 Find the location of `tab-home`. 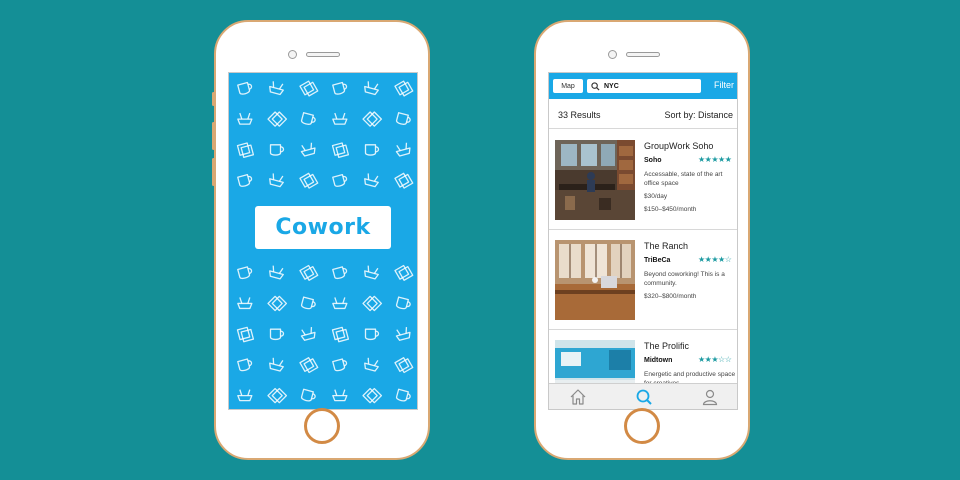

tab-home is located at coordinates (578, 397).